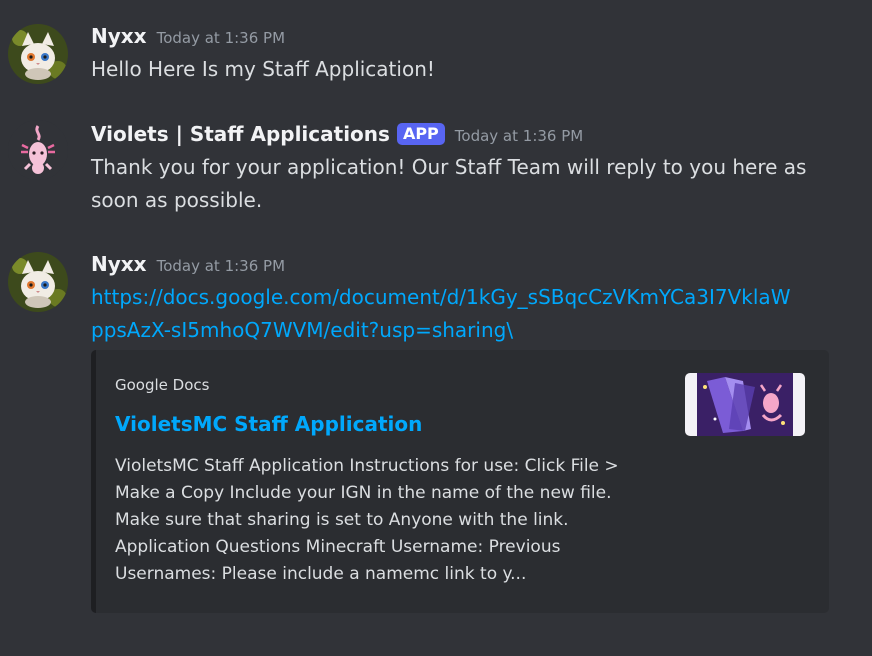  I want to click on violets-bot-avatar-icon, so click(38, 150).